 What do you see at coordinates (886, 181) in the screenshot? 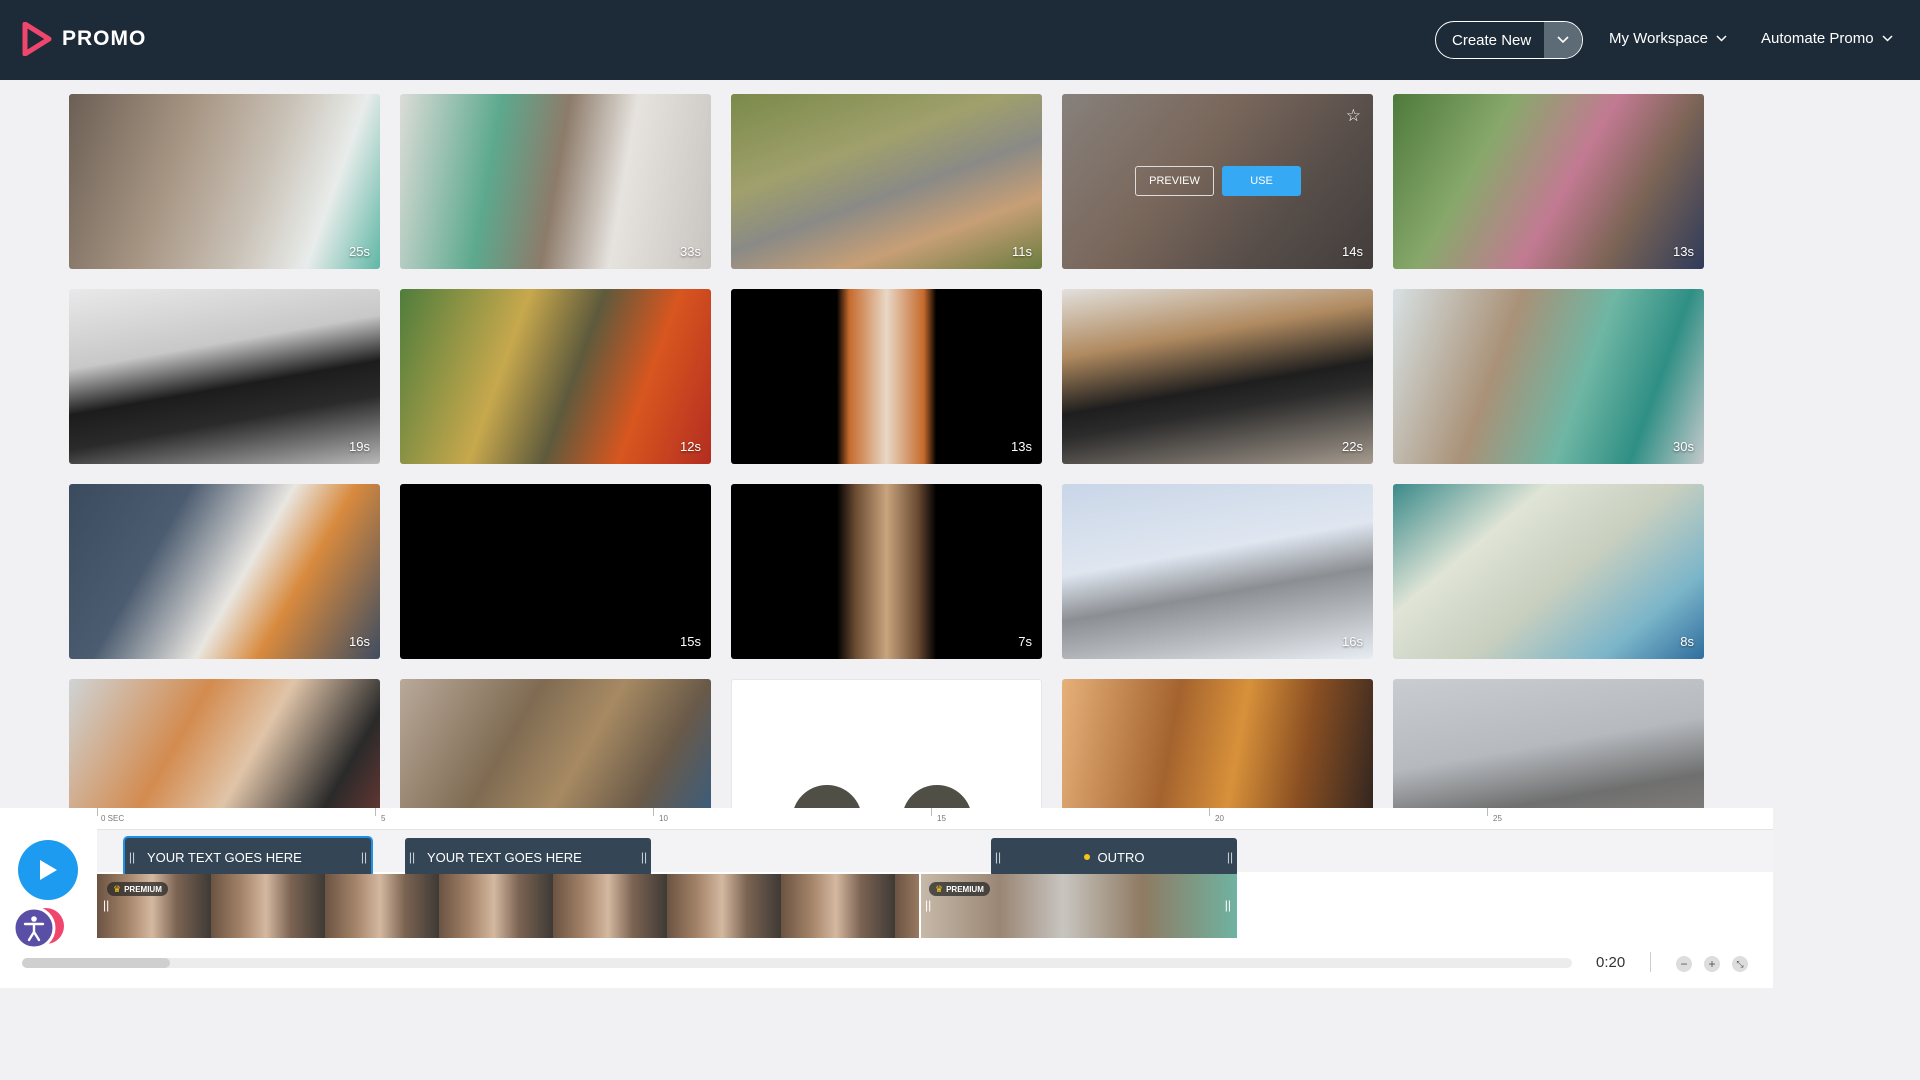
I see `video-tile: 11s` at bounding box center [886, 181].